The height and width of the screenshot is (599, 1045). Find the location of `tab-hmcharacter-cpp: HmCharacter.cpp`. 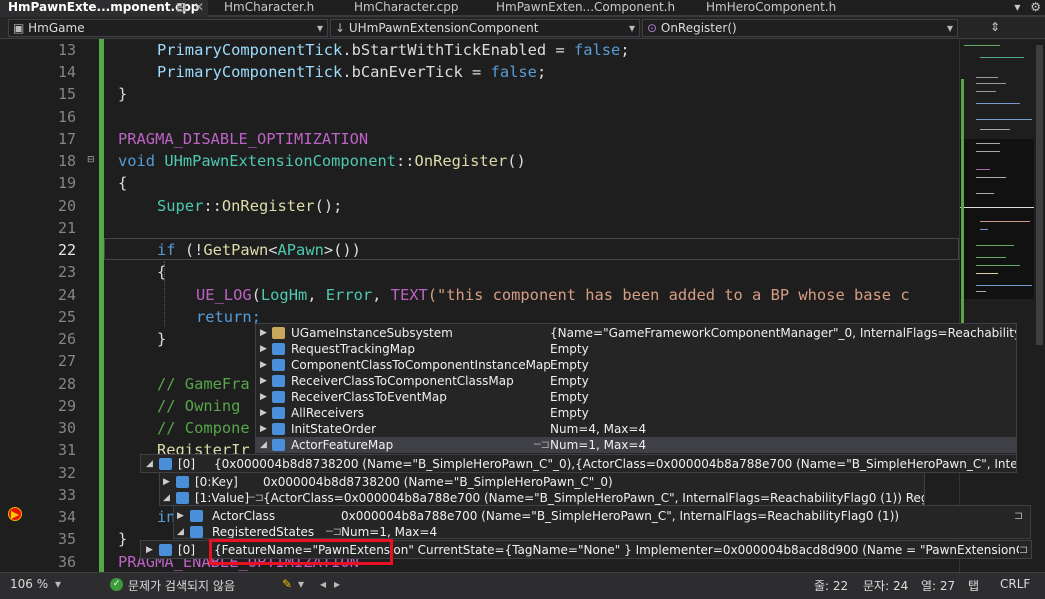

tab-hmcharacter-cpp: HmCharacter.cpp is located at coordinates (416, 8).